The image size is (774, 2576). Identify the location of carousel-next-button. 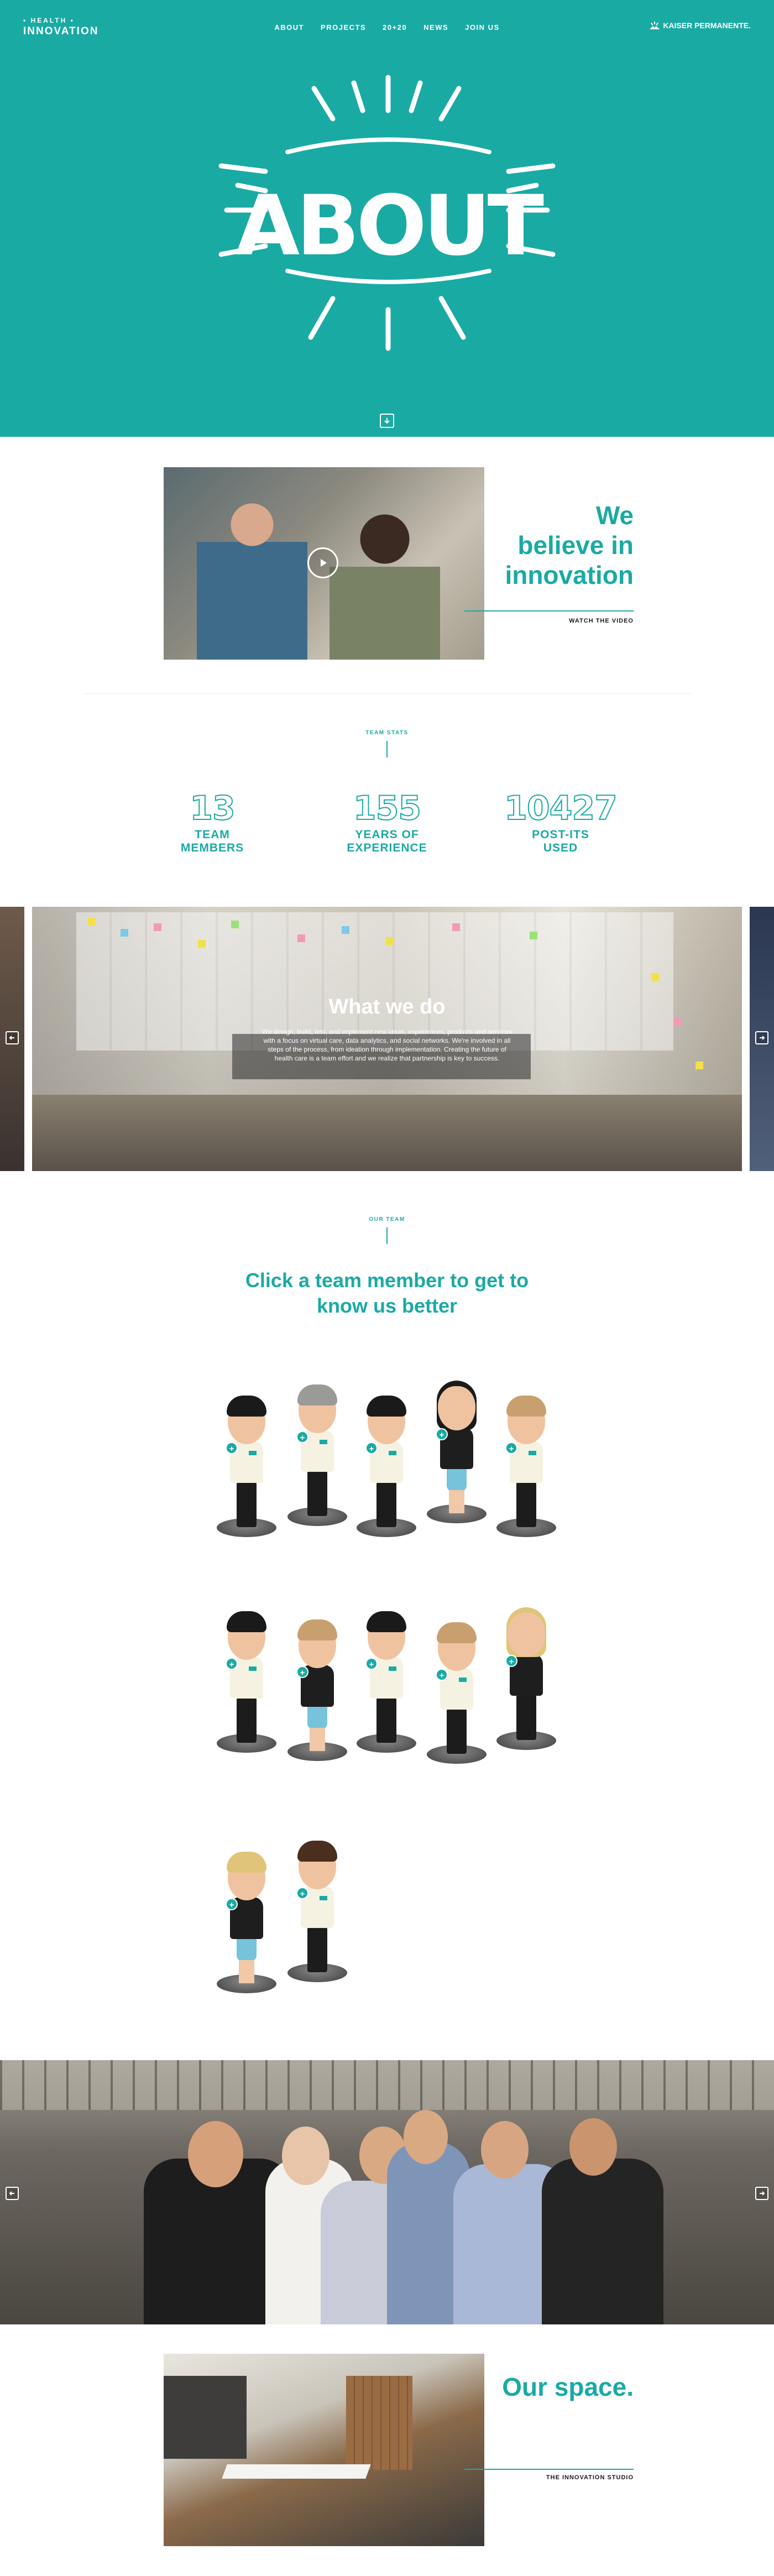
(761, 1037).